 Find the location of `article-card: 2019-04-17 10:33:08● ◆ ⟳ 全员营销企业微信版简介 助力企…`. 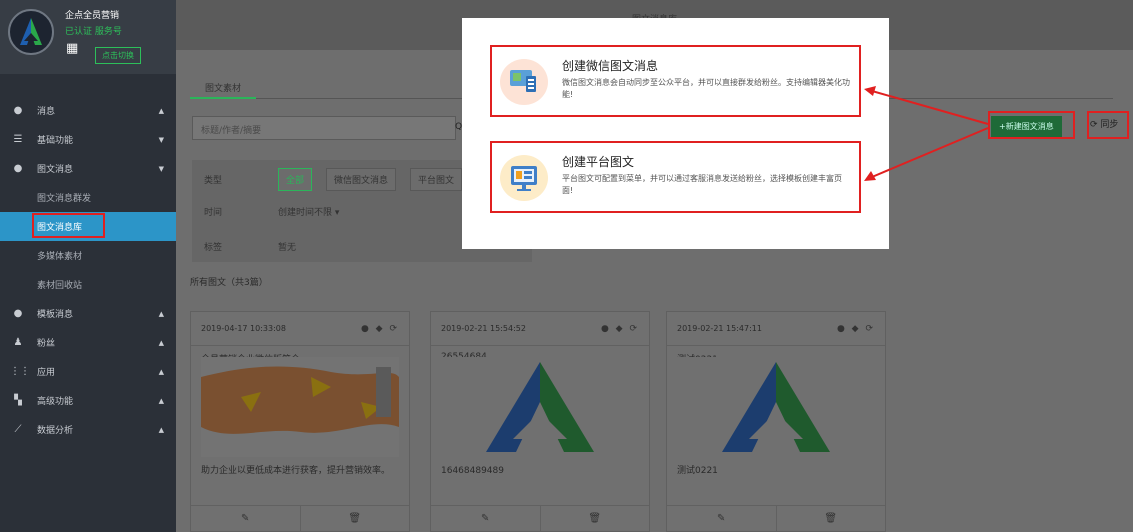

article-card: 2019-04-17 10:33:08● ◆ ⟳ 全员营销企业微信版简介 助力企… is located at coordinates (300, 421).